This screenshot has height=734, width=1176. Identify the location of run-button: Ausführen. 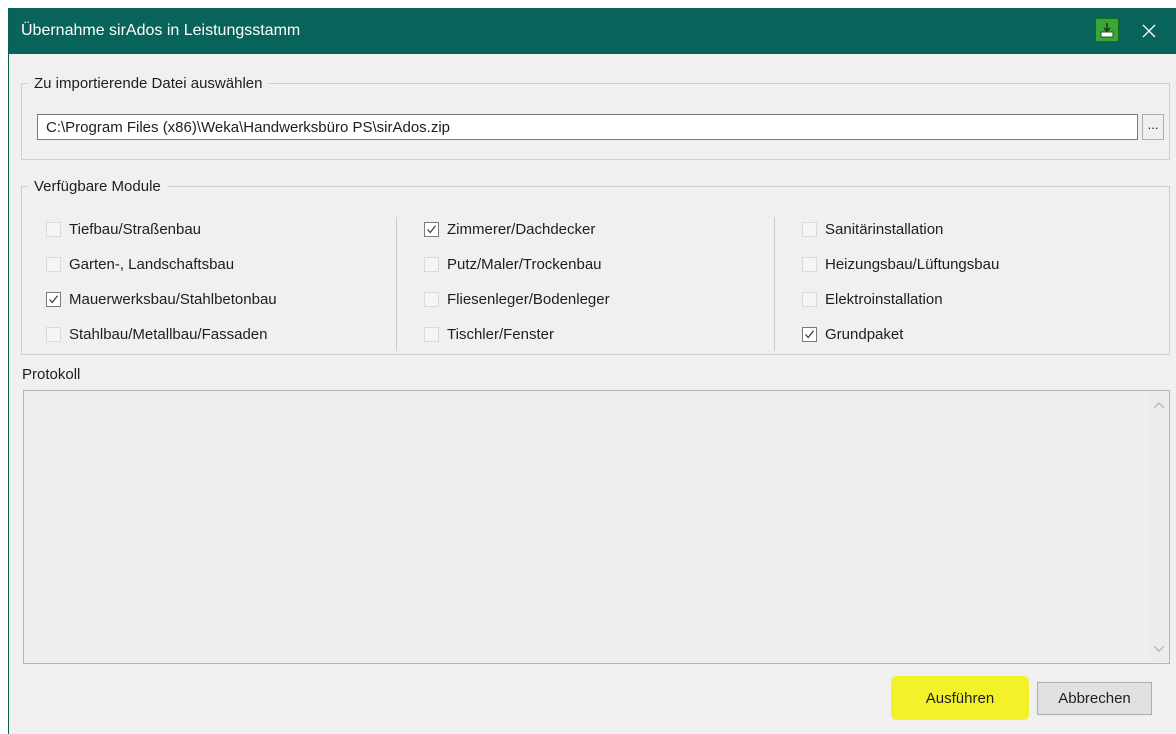
(960, 698).